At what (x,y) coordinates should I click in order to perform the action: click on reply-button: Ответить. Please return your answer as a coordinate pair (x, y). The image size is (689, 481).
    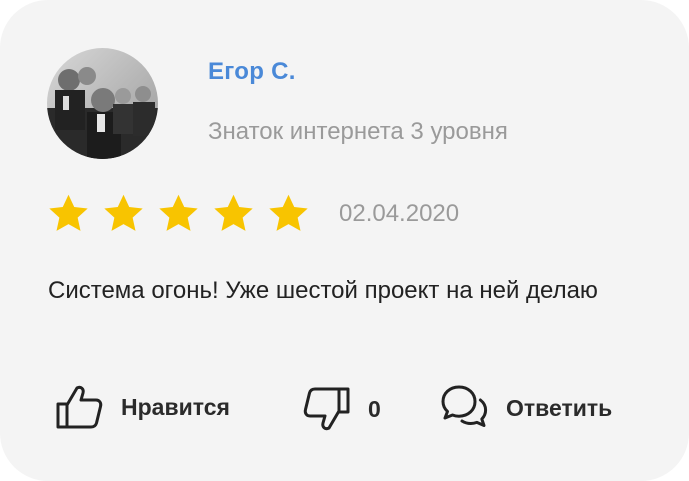
    Looking at the image, I should click on (526, 408).